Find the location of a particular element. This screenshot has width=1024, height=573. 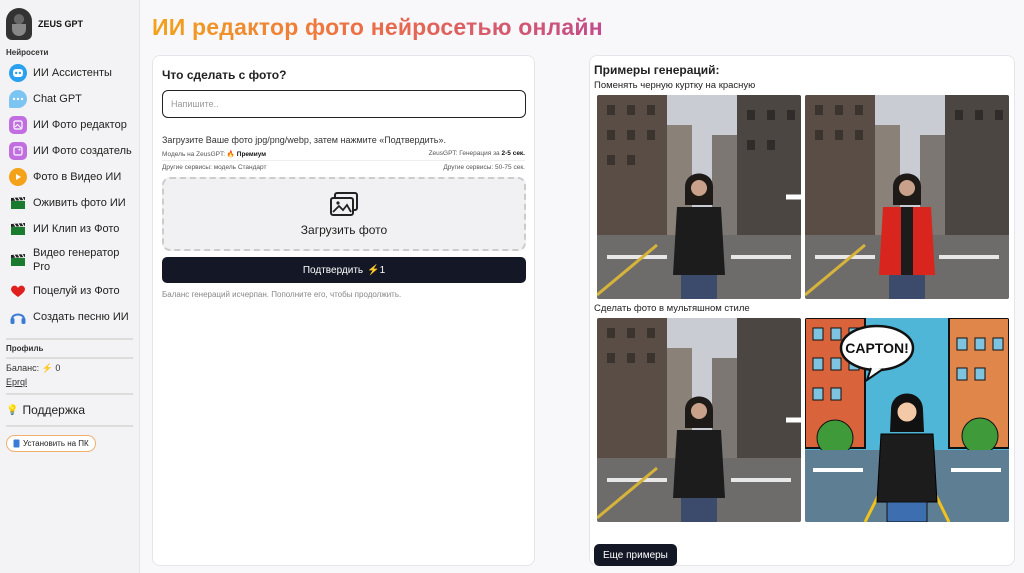

confirm-cost: 1 is located at coordinates (382, 270).